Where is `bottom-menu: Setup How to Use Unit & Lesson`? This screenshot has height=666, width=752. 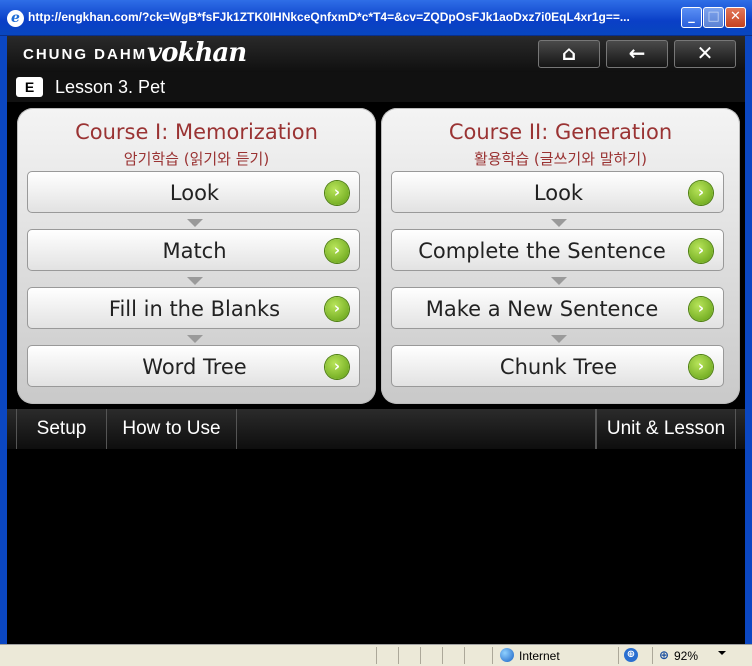 bottom-menu: Setup How to Use Unit & Lesson is located at coordinates (376, 429).